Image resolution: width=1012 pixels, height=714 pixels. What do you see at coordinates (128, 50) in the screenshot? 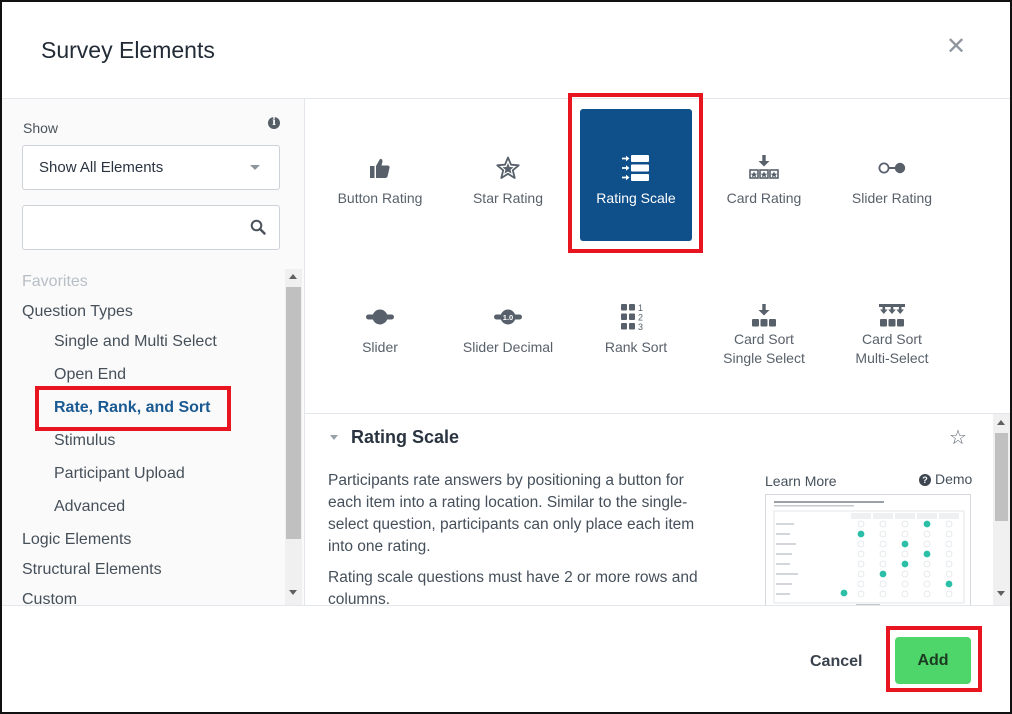
I see `dialog-title: Survey Elements` at bounding box center [128, 50].